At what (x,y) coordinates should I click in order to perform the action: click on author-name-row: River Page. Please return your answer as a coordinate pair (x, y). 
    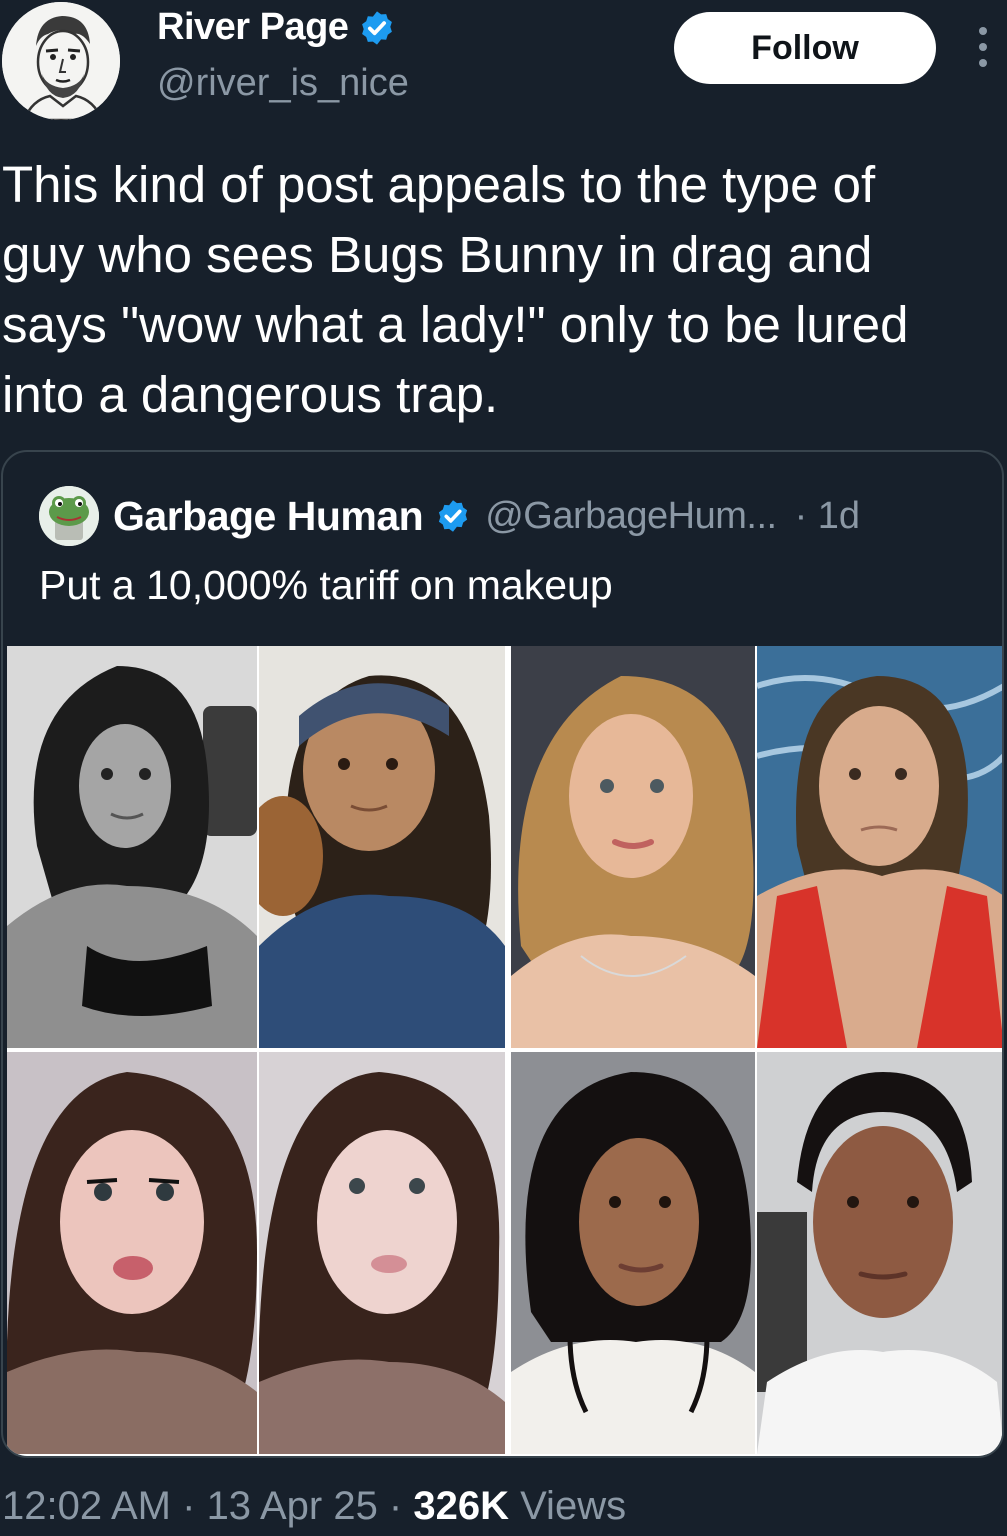
    Looking at the image, I should click on (276, 27).